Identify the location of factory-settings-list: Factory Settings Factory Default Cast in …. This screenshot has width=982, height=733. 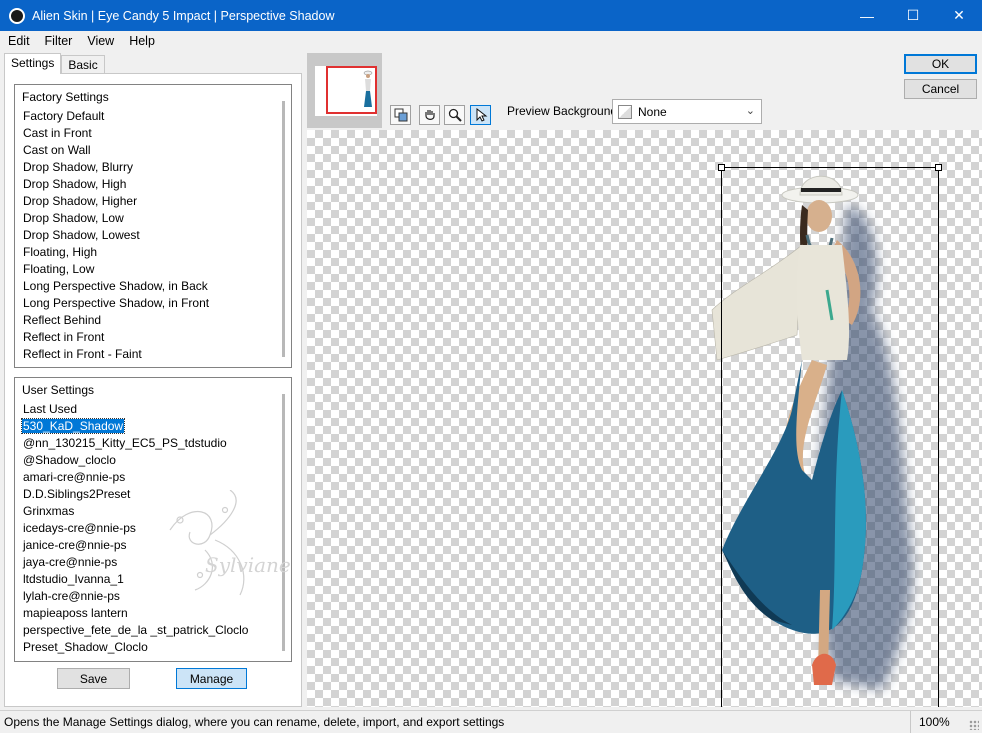
(153, 226).